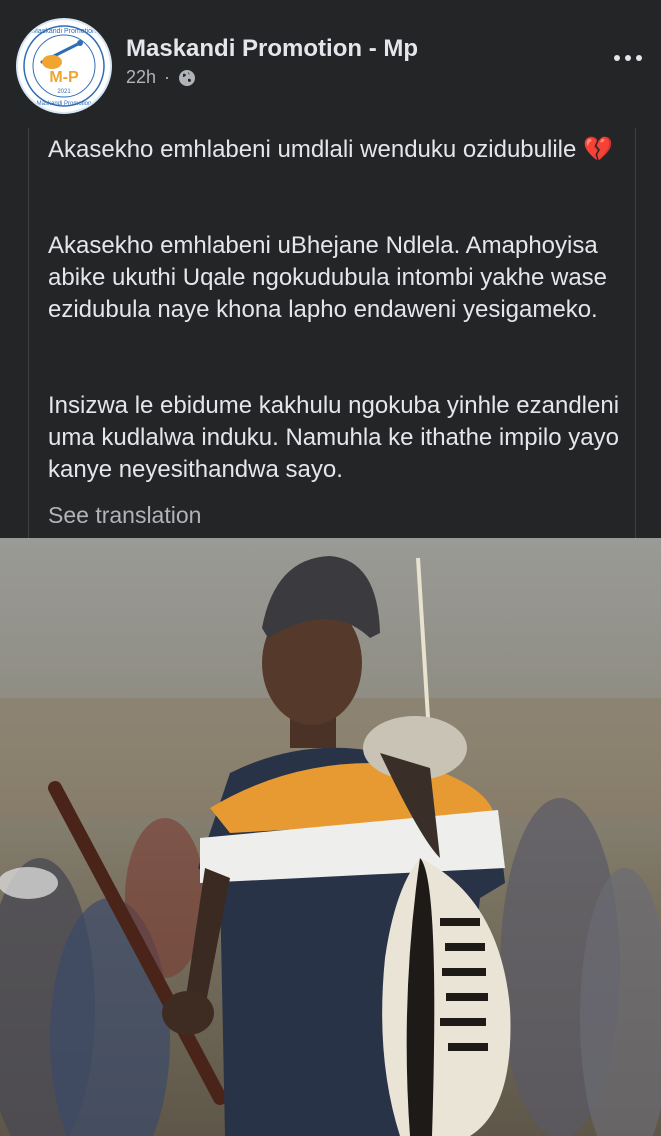 This screenshot has width=661, height=1136. What do you see at coordinates (124, 515) in the screenshot?
I see `see-translation-link: See translation` at bounding box center [124, 515].